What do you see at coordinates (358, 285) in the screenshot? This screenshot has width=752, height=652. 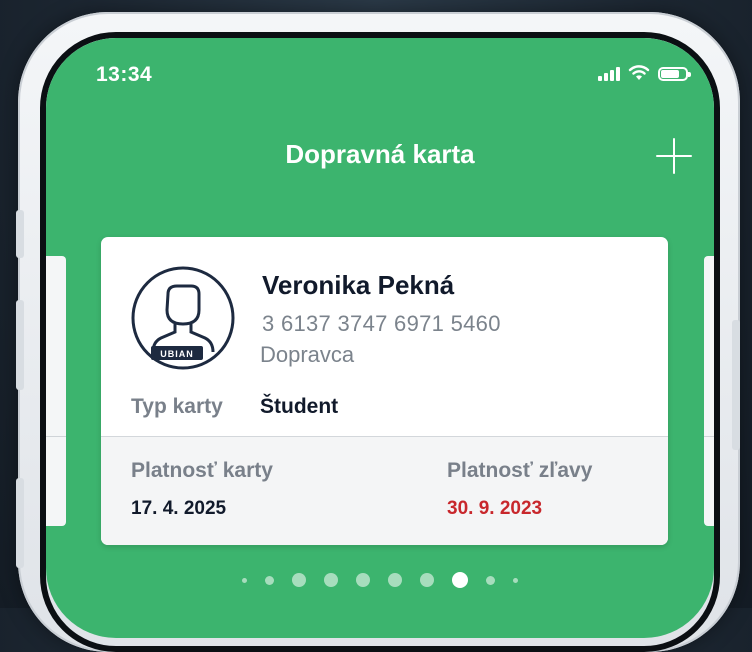 I see `holder-name: Veronika Pekná` at bounding box center [358, 285].